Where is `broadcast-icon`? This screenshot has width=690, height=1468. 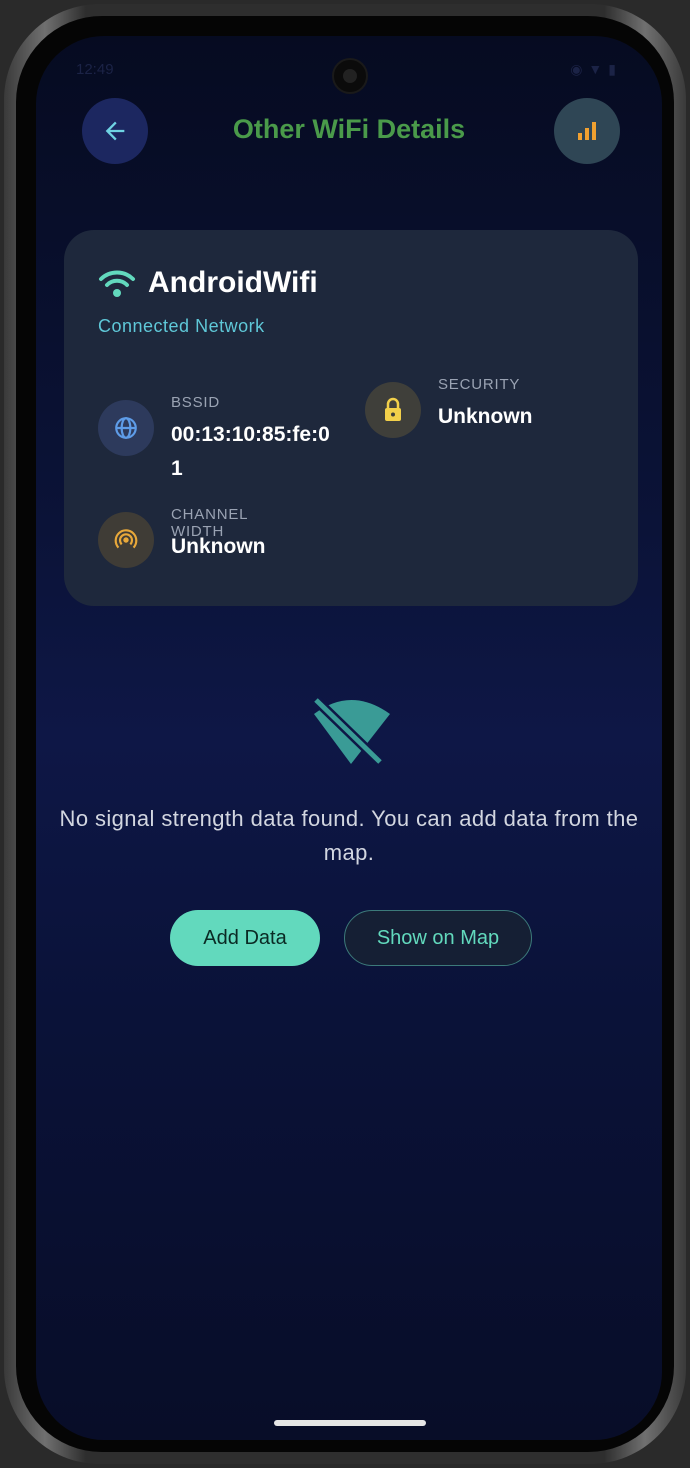
broadcast-icon is located at coordinates (126, 539).